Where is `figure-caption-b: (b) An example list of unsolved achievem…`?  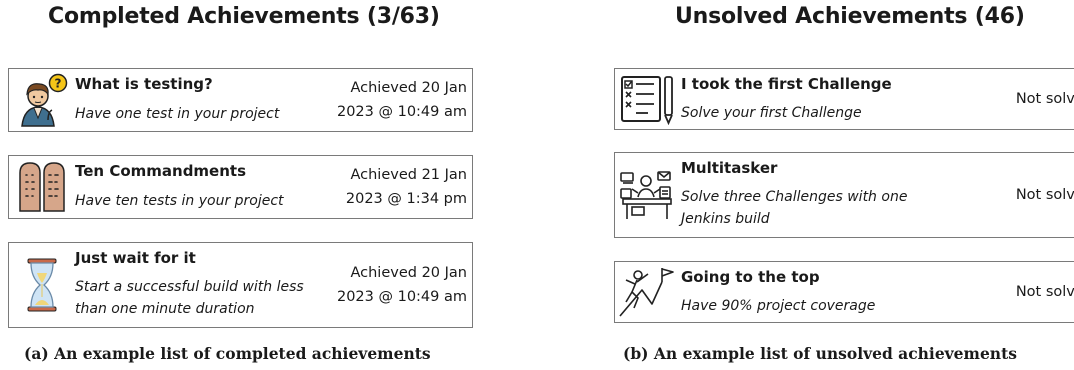
figure-caption-b: (b) An example list of unsolved achievem… is located at coordinates (820, 353).